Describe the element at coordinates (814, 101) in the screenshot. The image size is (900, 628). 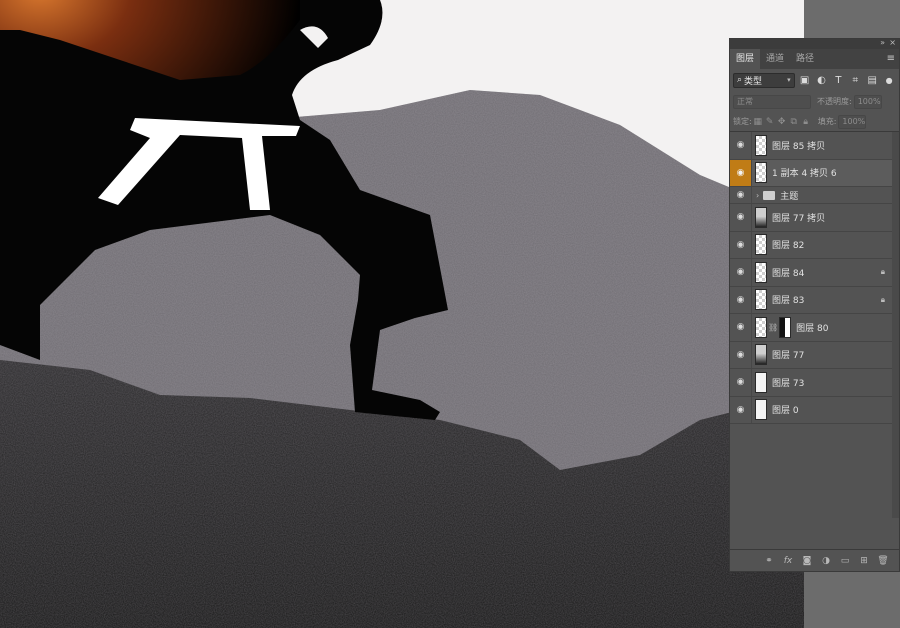
I see `blend-row: 正常 不透明度: 100%` at that location.